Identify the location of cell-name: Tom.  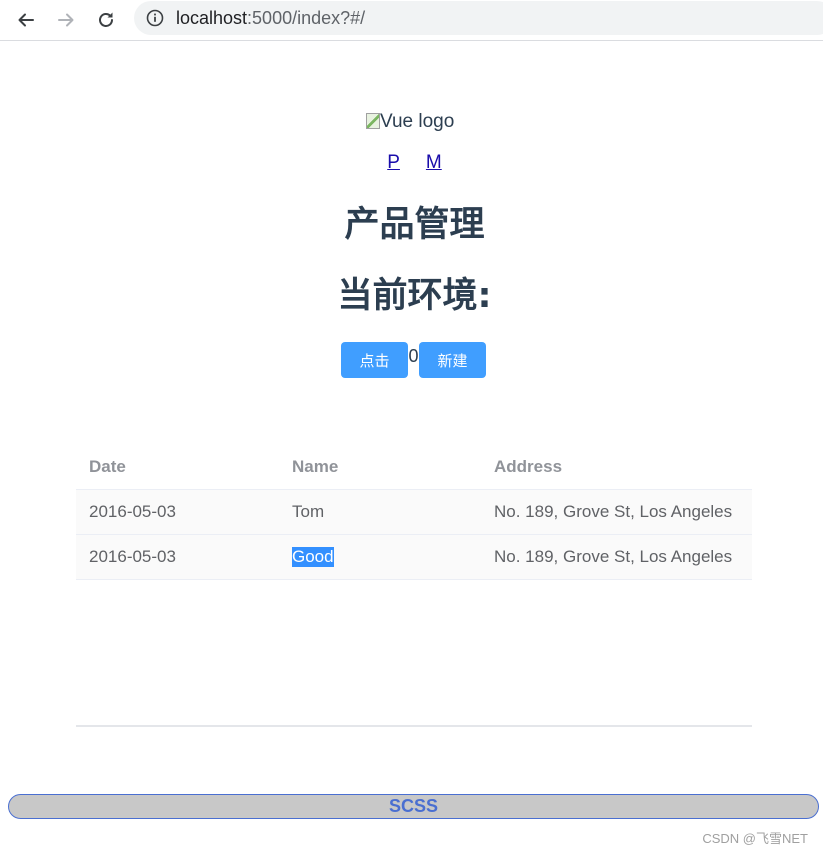
(308, 511).